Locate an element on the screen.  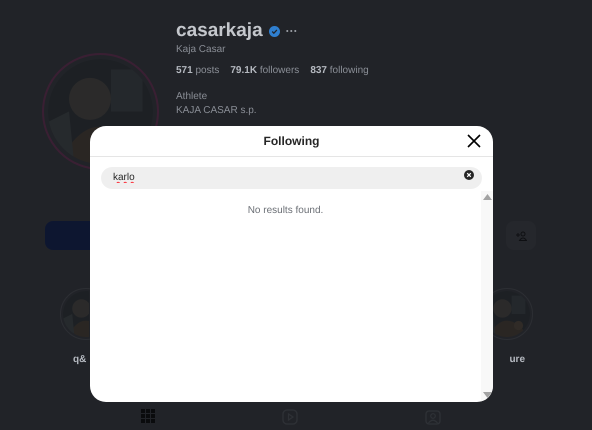
username: casarkaja is located at coordinates (219, 31).